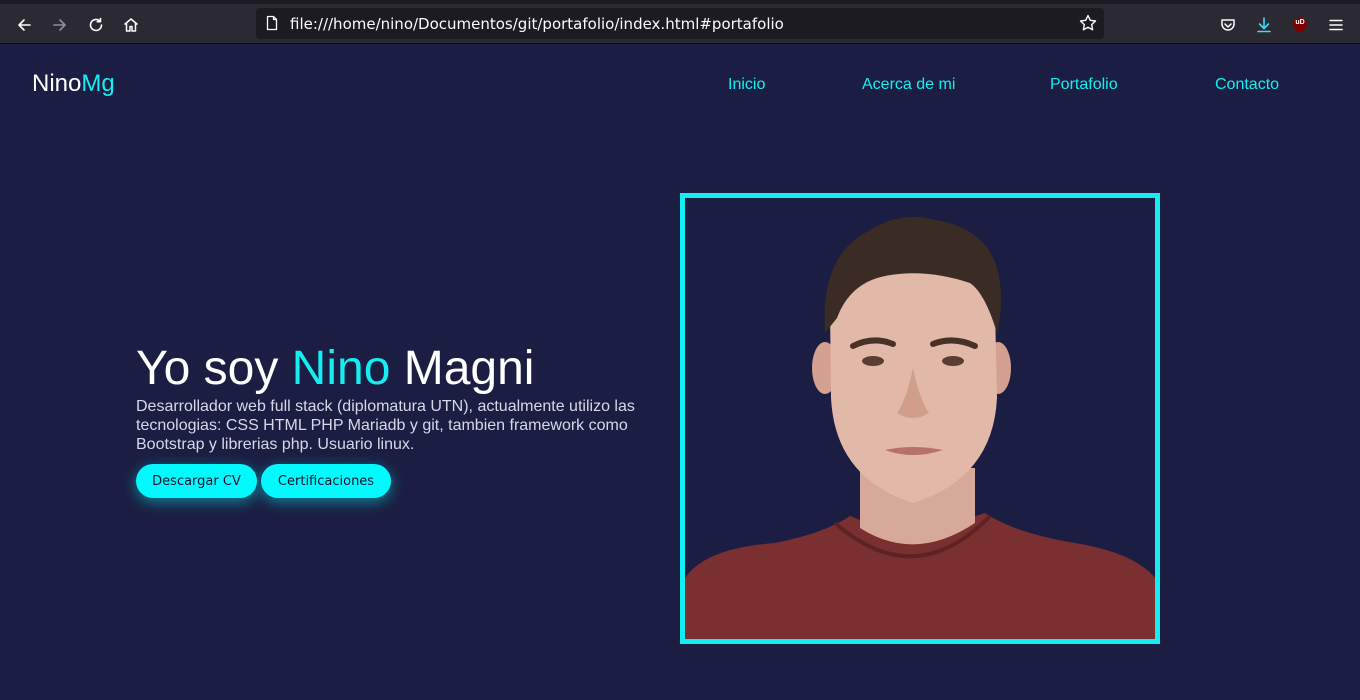  What do you see at coordinates (98, 83) in the screenshot?
I see `brand-accent: Mg` at bounding box center [98, 83].